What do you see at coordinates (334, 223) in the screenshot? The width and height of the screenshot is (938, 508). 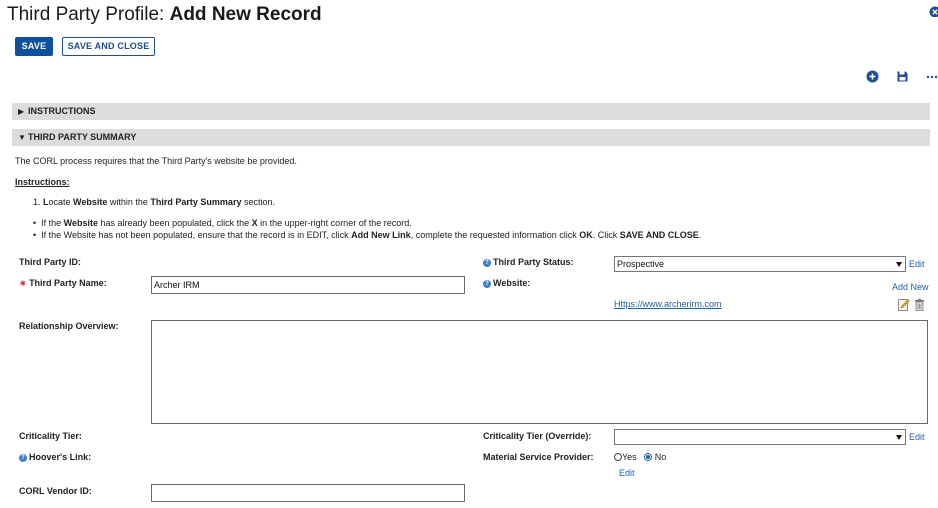 I see `bullet-text: in the upper-right corner of the record.` at bounding box center [334, 223].